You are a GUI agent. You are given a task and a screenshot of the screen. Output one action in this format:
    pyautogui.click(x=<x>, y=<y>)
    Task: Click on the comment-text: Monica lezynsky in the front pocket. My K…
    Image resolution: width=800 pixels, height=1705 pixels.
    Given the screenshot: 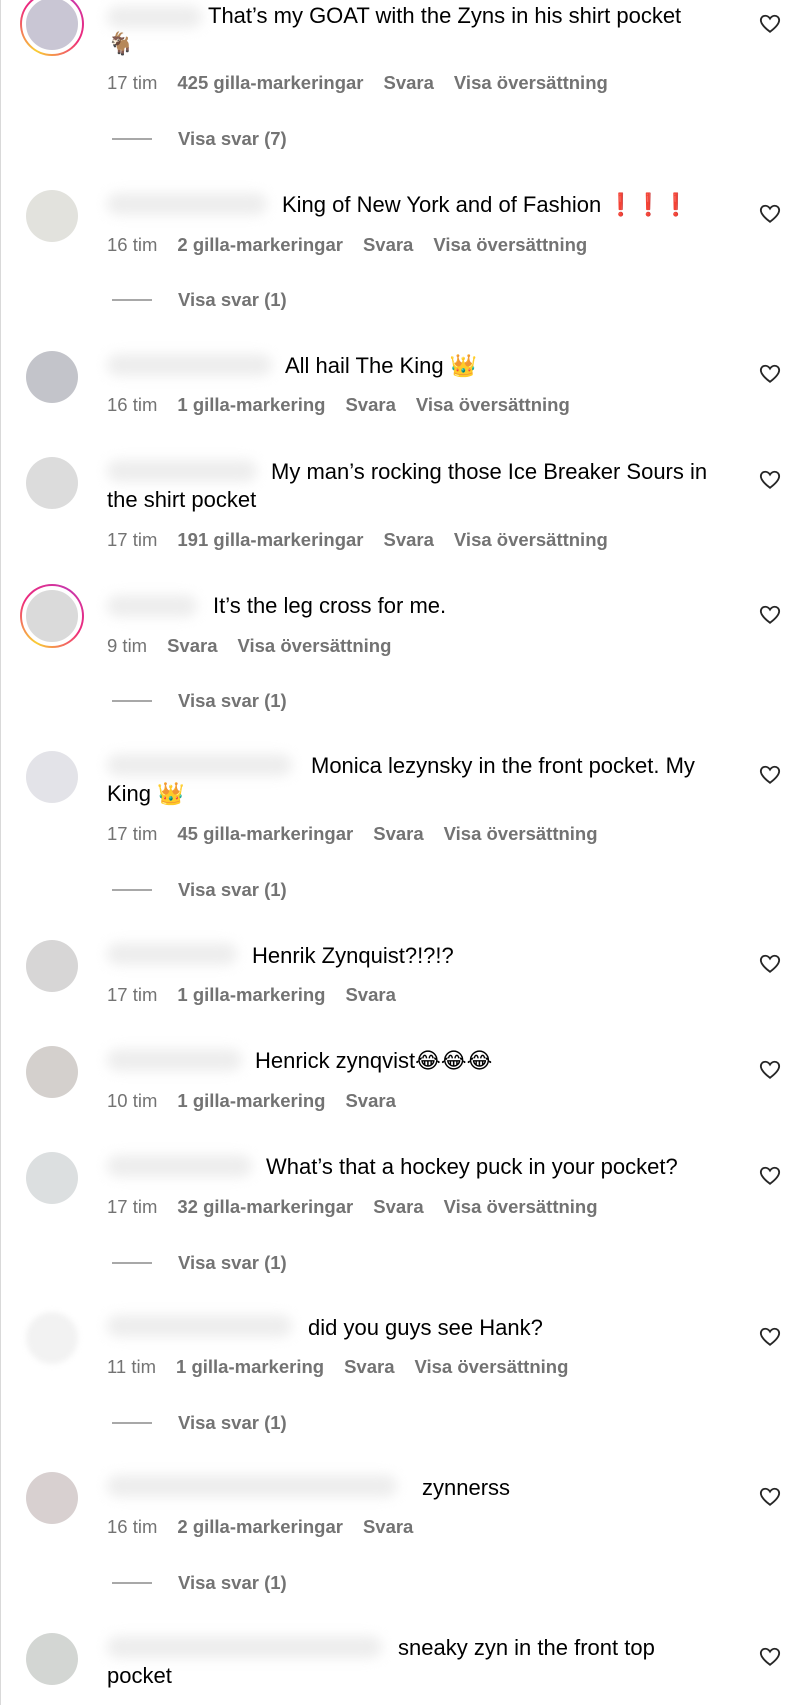 What is the action you would take?
    pyautogui.click(x=401, y=780)
    